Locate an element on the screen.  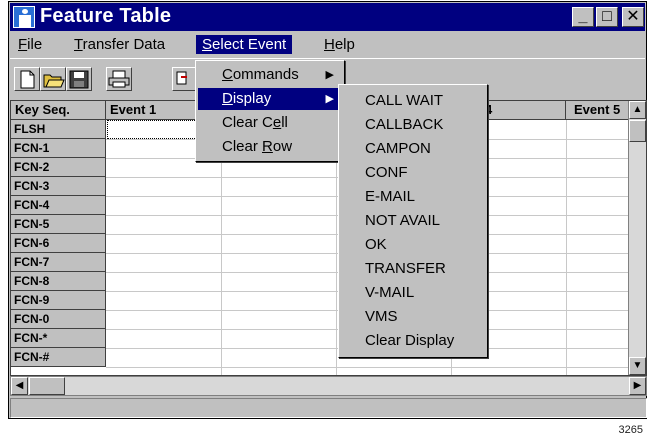
row-header: FCN-# is located at coordinates (58, 357).